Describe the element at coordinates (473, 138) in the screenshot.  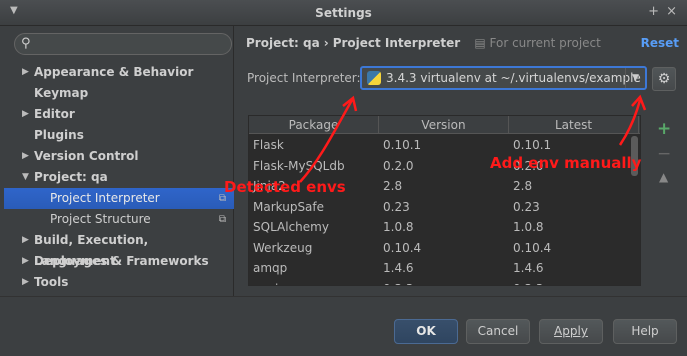
I see `annotation-arrows` at that location.